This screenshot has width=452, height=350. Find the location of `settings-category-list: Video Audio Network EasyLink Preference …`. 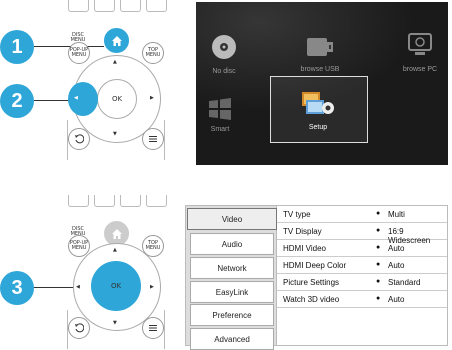

settings-category-list: Video Audio Network EasyLink Preference … is located at coordinates (231, 277).